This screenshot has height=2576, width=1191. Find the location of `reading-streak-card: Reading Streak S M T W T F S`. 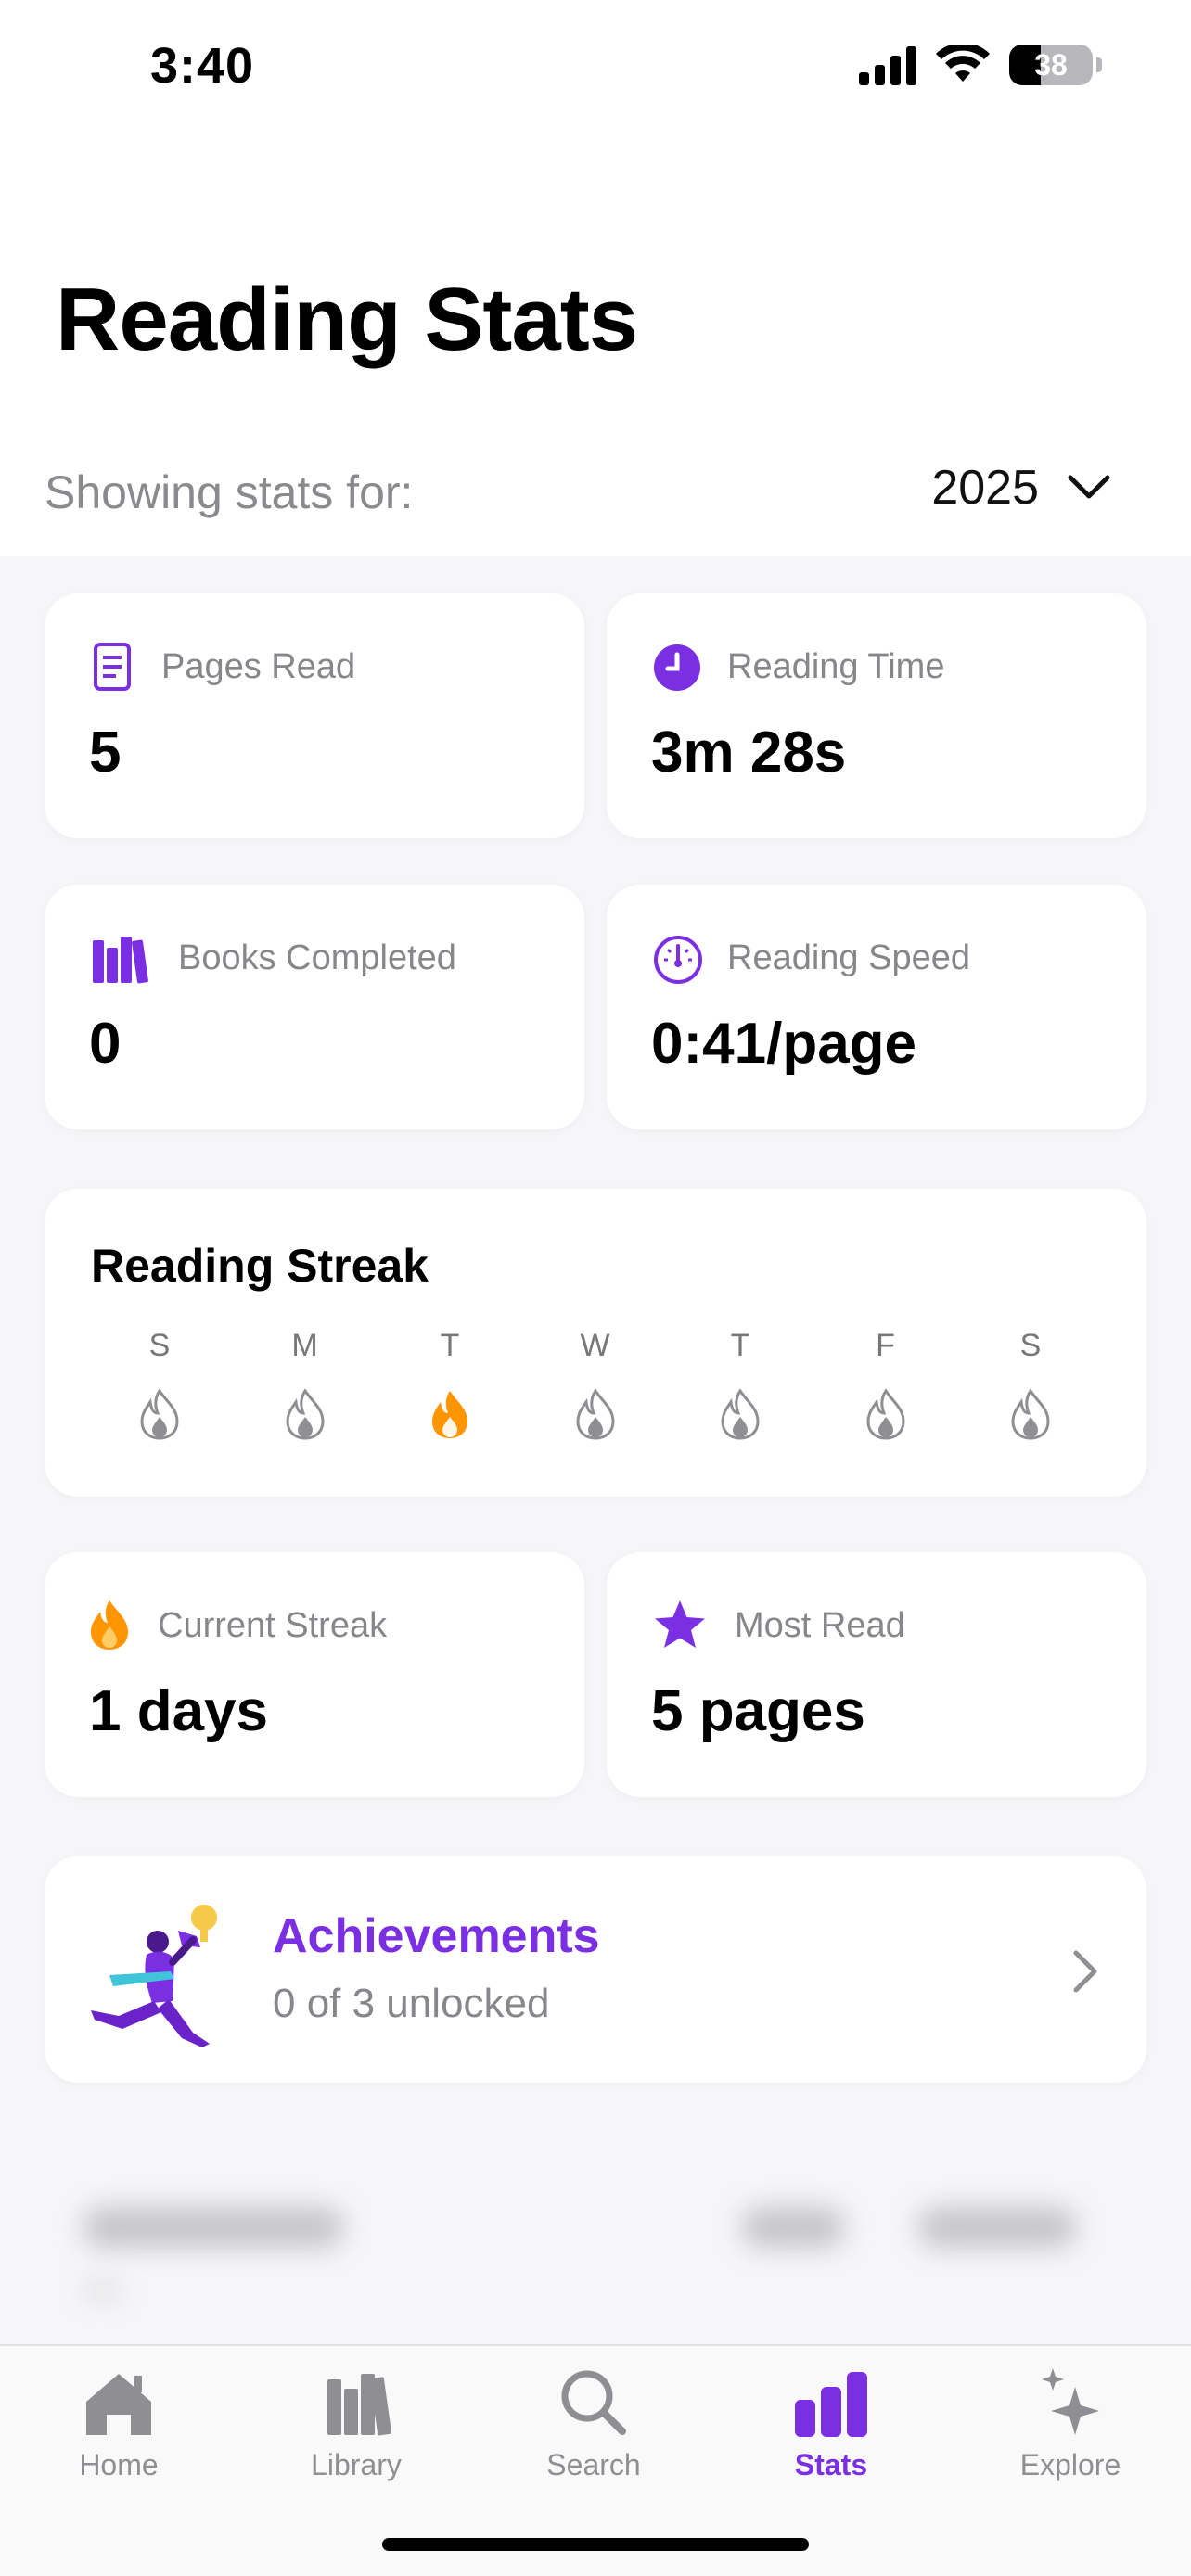

reading-streak-card: Reading Streak S M T W T F S is located at coordinates (595, 1343).